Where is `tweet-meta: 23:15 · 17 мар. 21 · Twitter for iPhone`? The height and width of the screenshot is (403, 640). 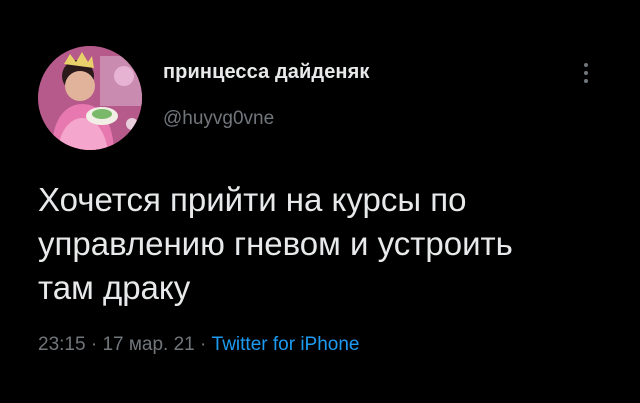 tweet-meta: 23:15 · 17 мар. 21 · Twitter for iPhone is located at coordinates (198, 345).